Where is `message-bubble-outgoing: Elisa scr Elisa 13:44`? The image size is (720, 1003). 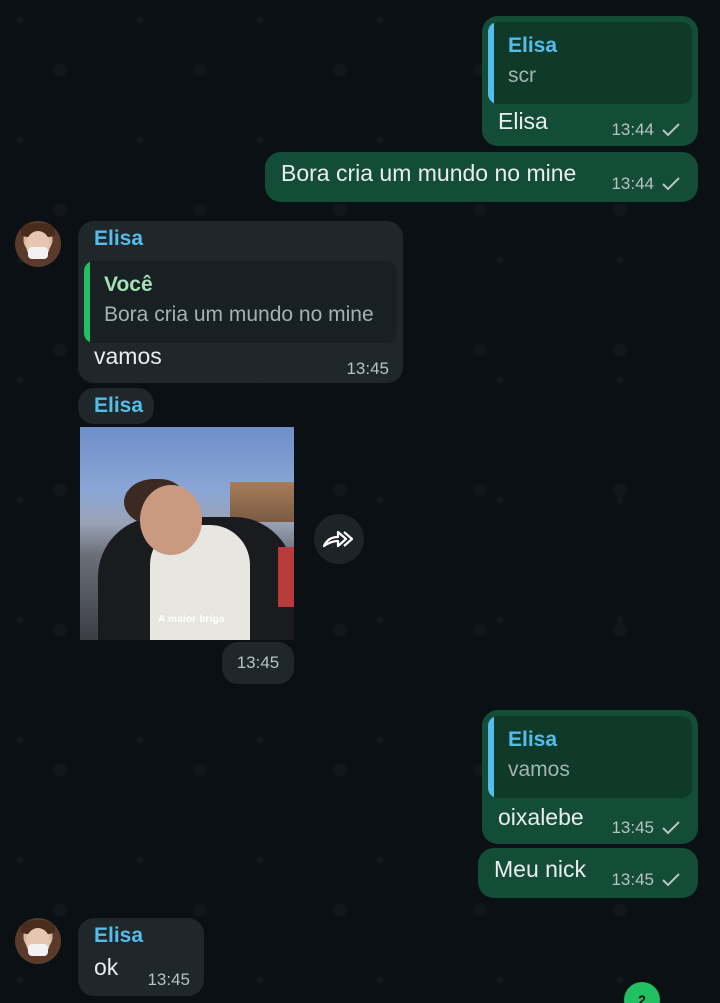
message-bubble-outgoing: Elisa scr Elisa 13:44 is located at coordinates (590, 81).